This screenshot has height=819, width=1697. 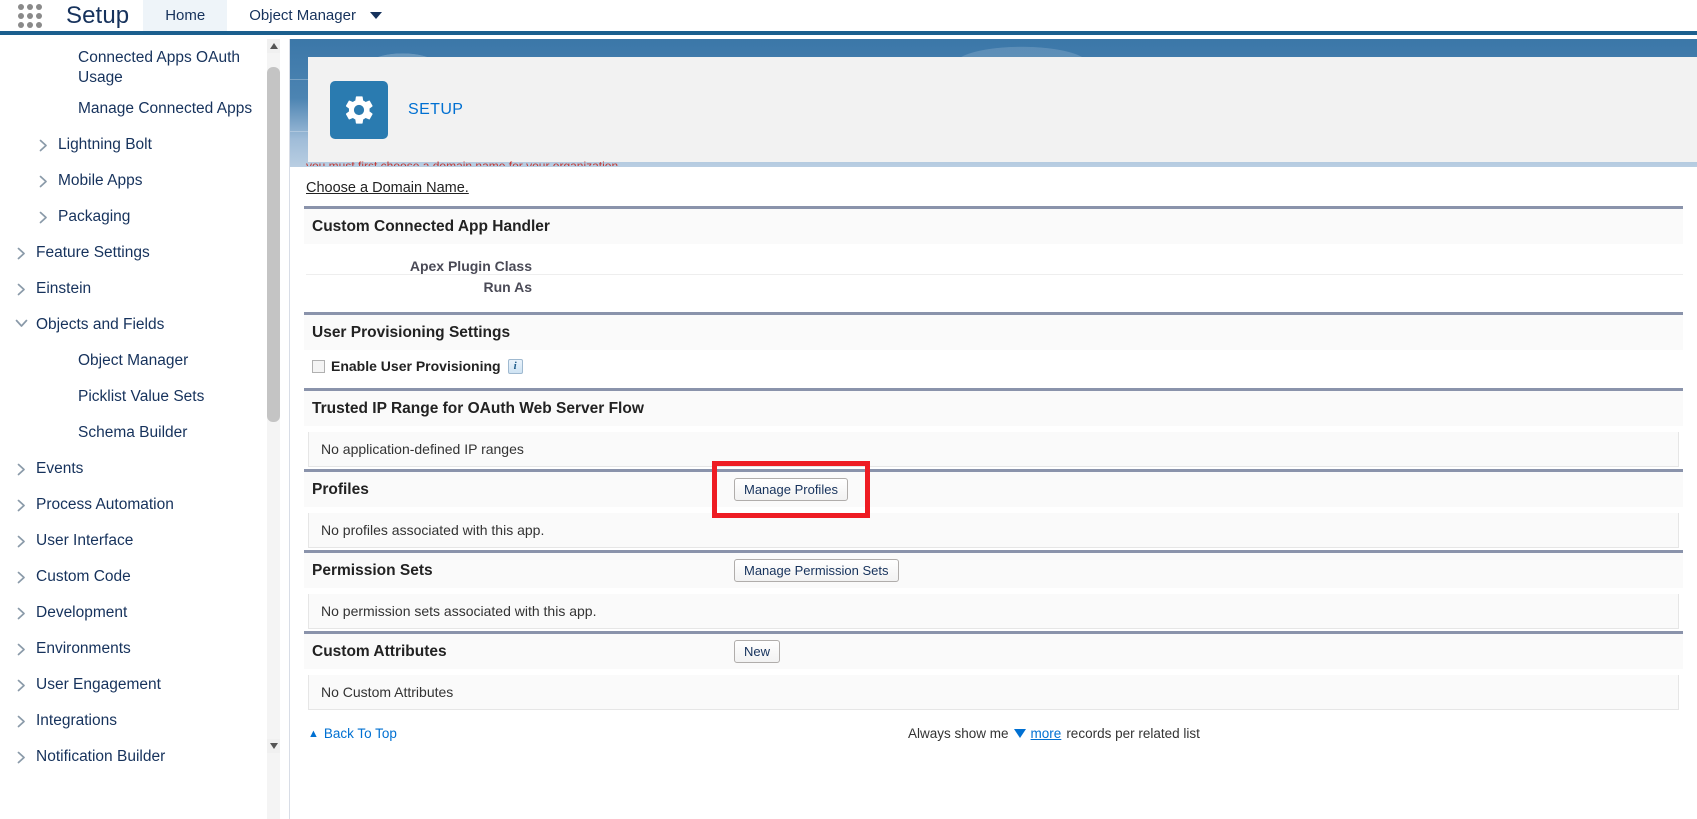 What do you see at coordinates (144, 724) in the screenshot?
I see `sidebar-item-integrations: Integrations` at bounding box center [144, 724].